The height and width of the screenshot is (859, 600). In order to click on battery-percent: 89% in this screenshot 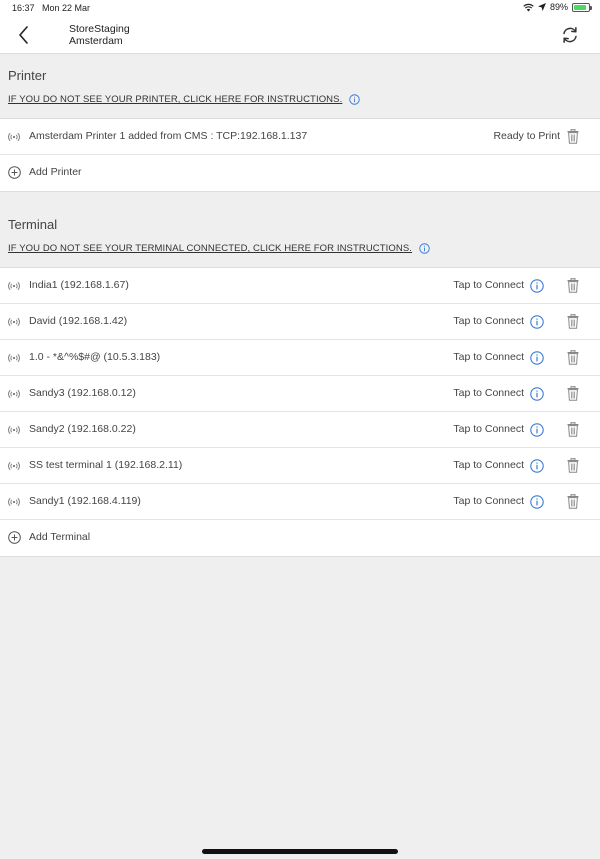, I will do `click(558, 7)`.